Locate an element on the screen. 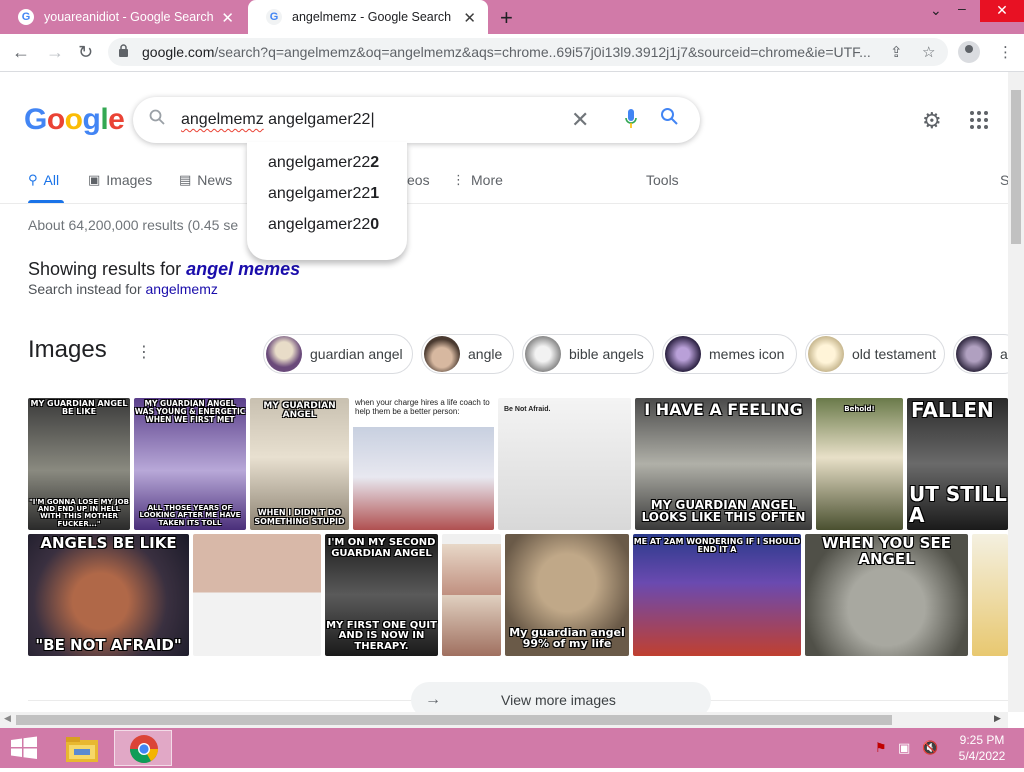 Image resolution: width=1024 pixels, height=772 pixels. browser-tab-angelmemz: G angelmemz - Google Search ✕ is located at coordinates (368, 17).